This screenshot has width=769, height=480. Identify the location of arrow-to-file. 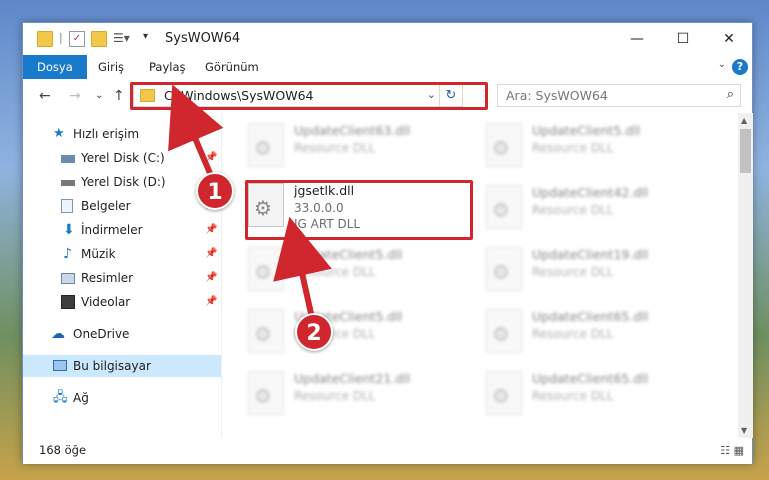
(302, 267).